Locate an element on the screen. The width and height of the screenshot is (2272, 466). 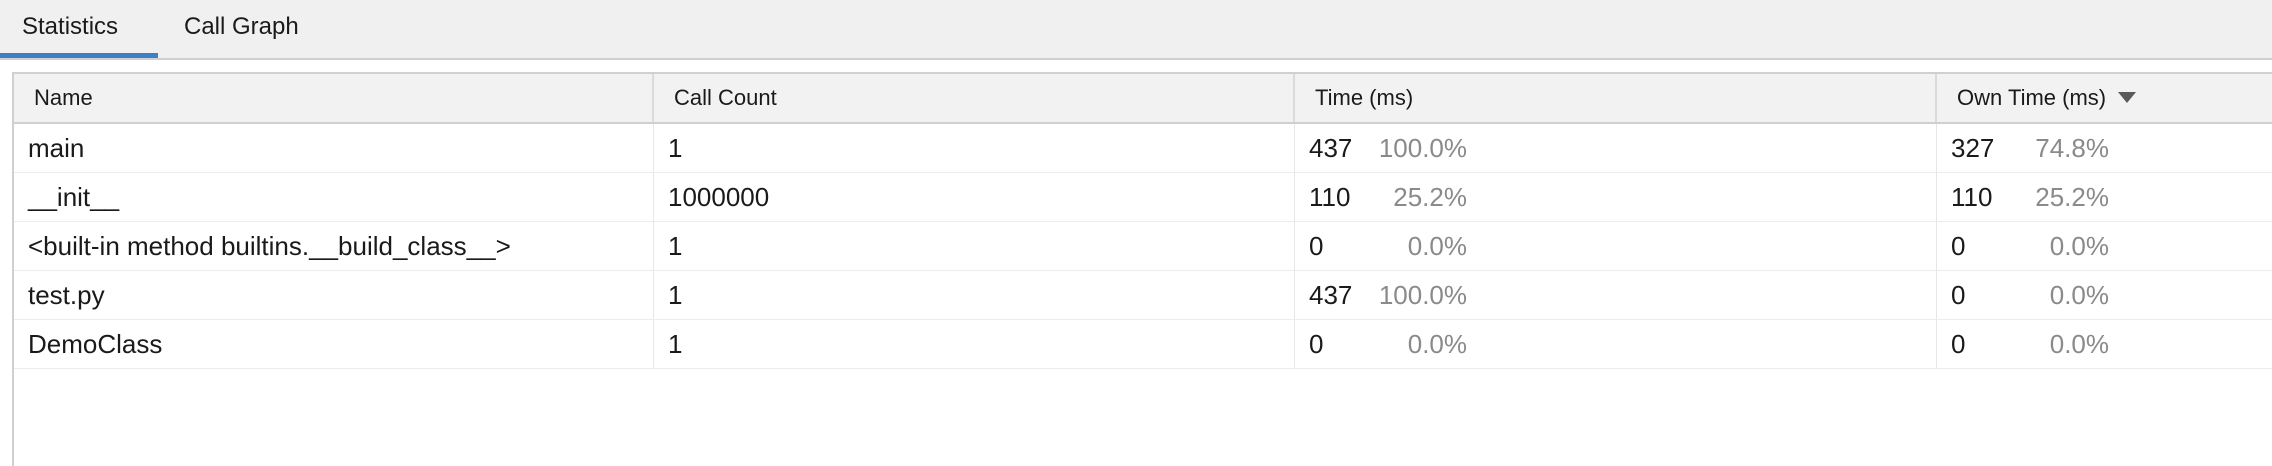
cell-own-time: 110 25.2% is located at coordinates (2104, 197).